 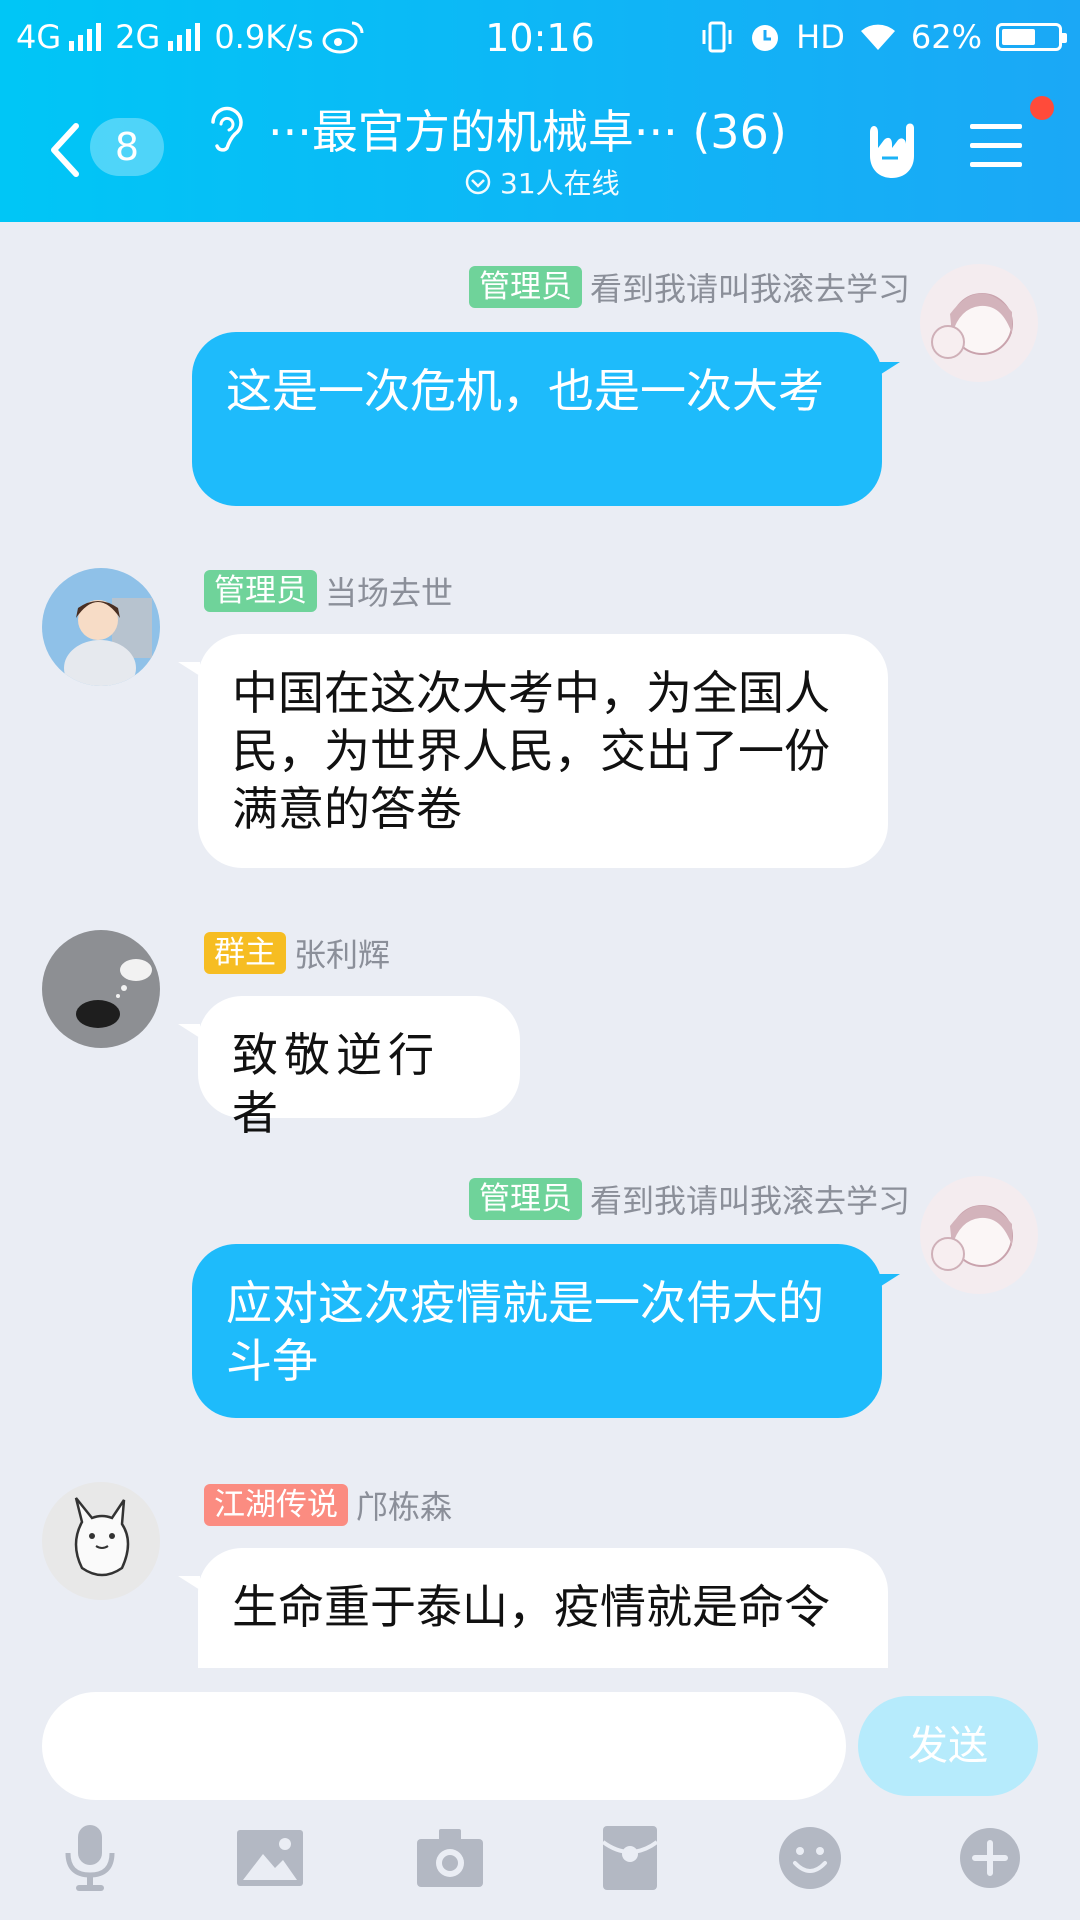 What do you see at coordinates (543, 751) in the screenshot?
I see `message-bubble: 中国在这次大考中，为全国人民，为世界人民，交出了一份满意的答卷` at bounding box center [543, 751].